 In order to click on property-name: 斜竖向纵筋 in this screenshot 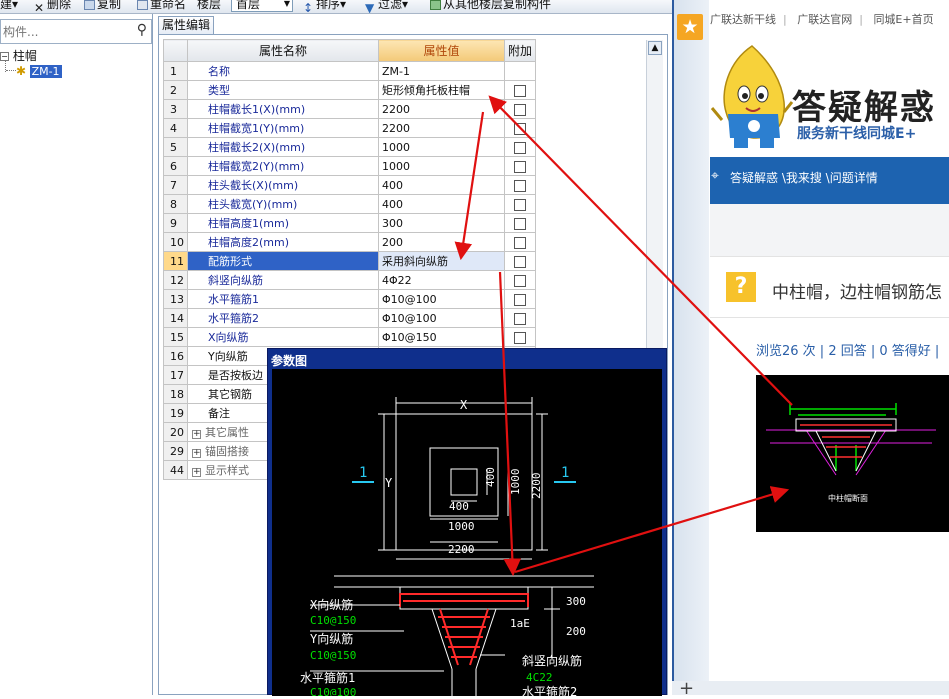, I will do `click(283, 280)`.